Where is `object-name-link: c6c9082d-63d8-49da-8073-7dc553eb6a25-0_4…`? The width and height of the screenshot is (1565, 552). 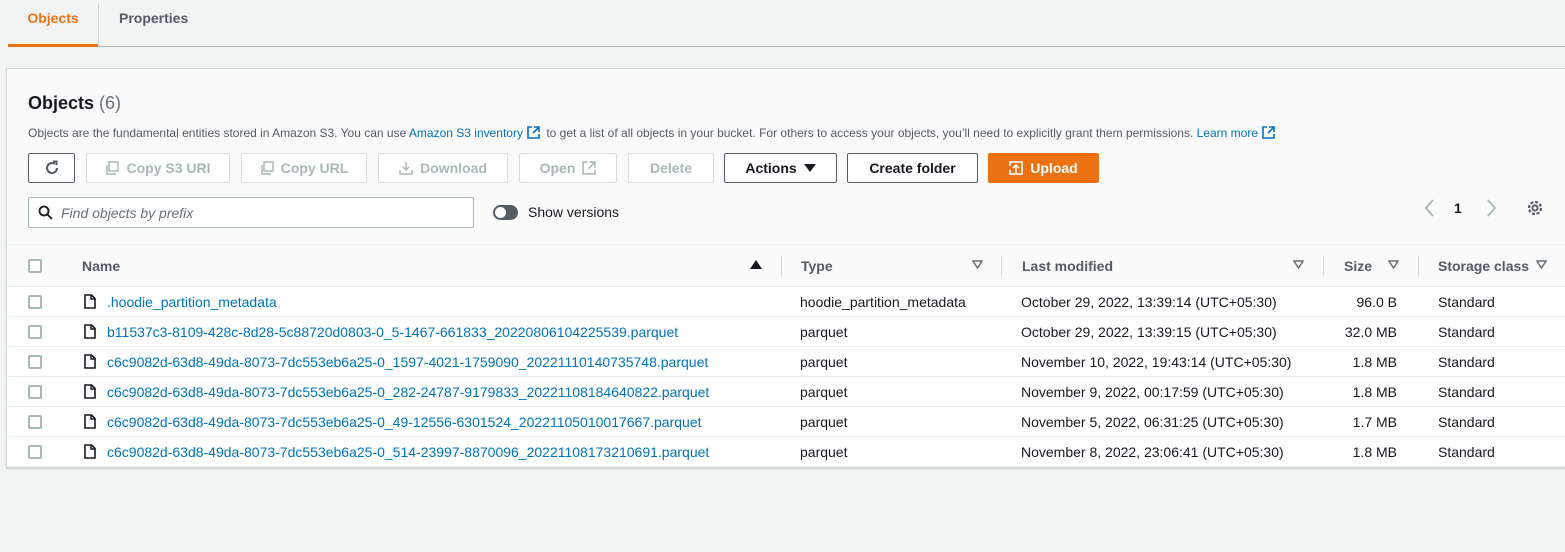 object-name-link: c6c9082d-63d8-49da-8073-7dc553eb6a25-0_4… is located at coordinates (404, 422).